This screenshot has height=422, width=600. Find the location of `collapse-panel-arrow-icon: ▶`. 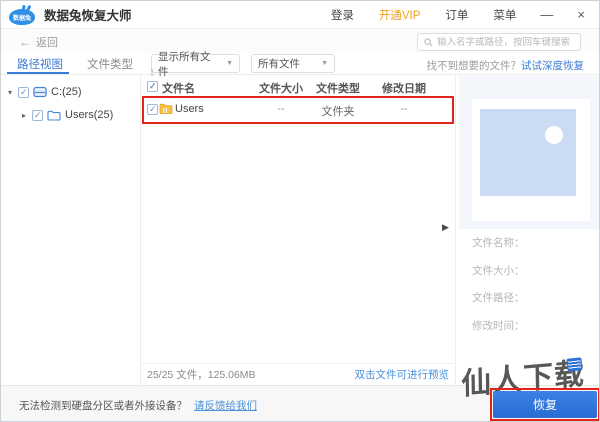

collapse-panel-arrow-icon: ▶ is located at coordinates (445, 227).